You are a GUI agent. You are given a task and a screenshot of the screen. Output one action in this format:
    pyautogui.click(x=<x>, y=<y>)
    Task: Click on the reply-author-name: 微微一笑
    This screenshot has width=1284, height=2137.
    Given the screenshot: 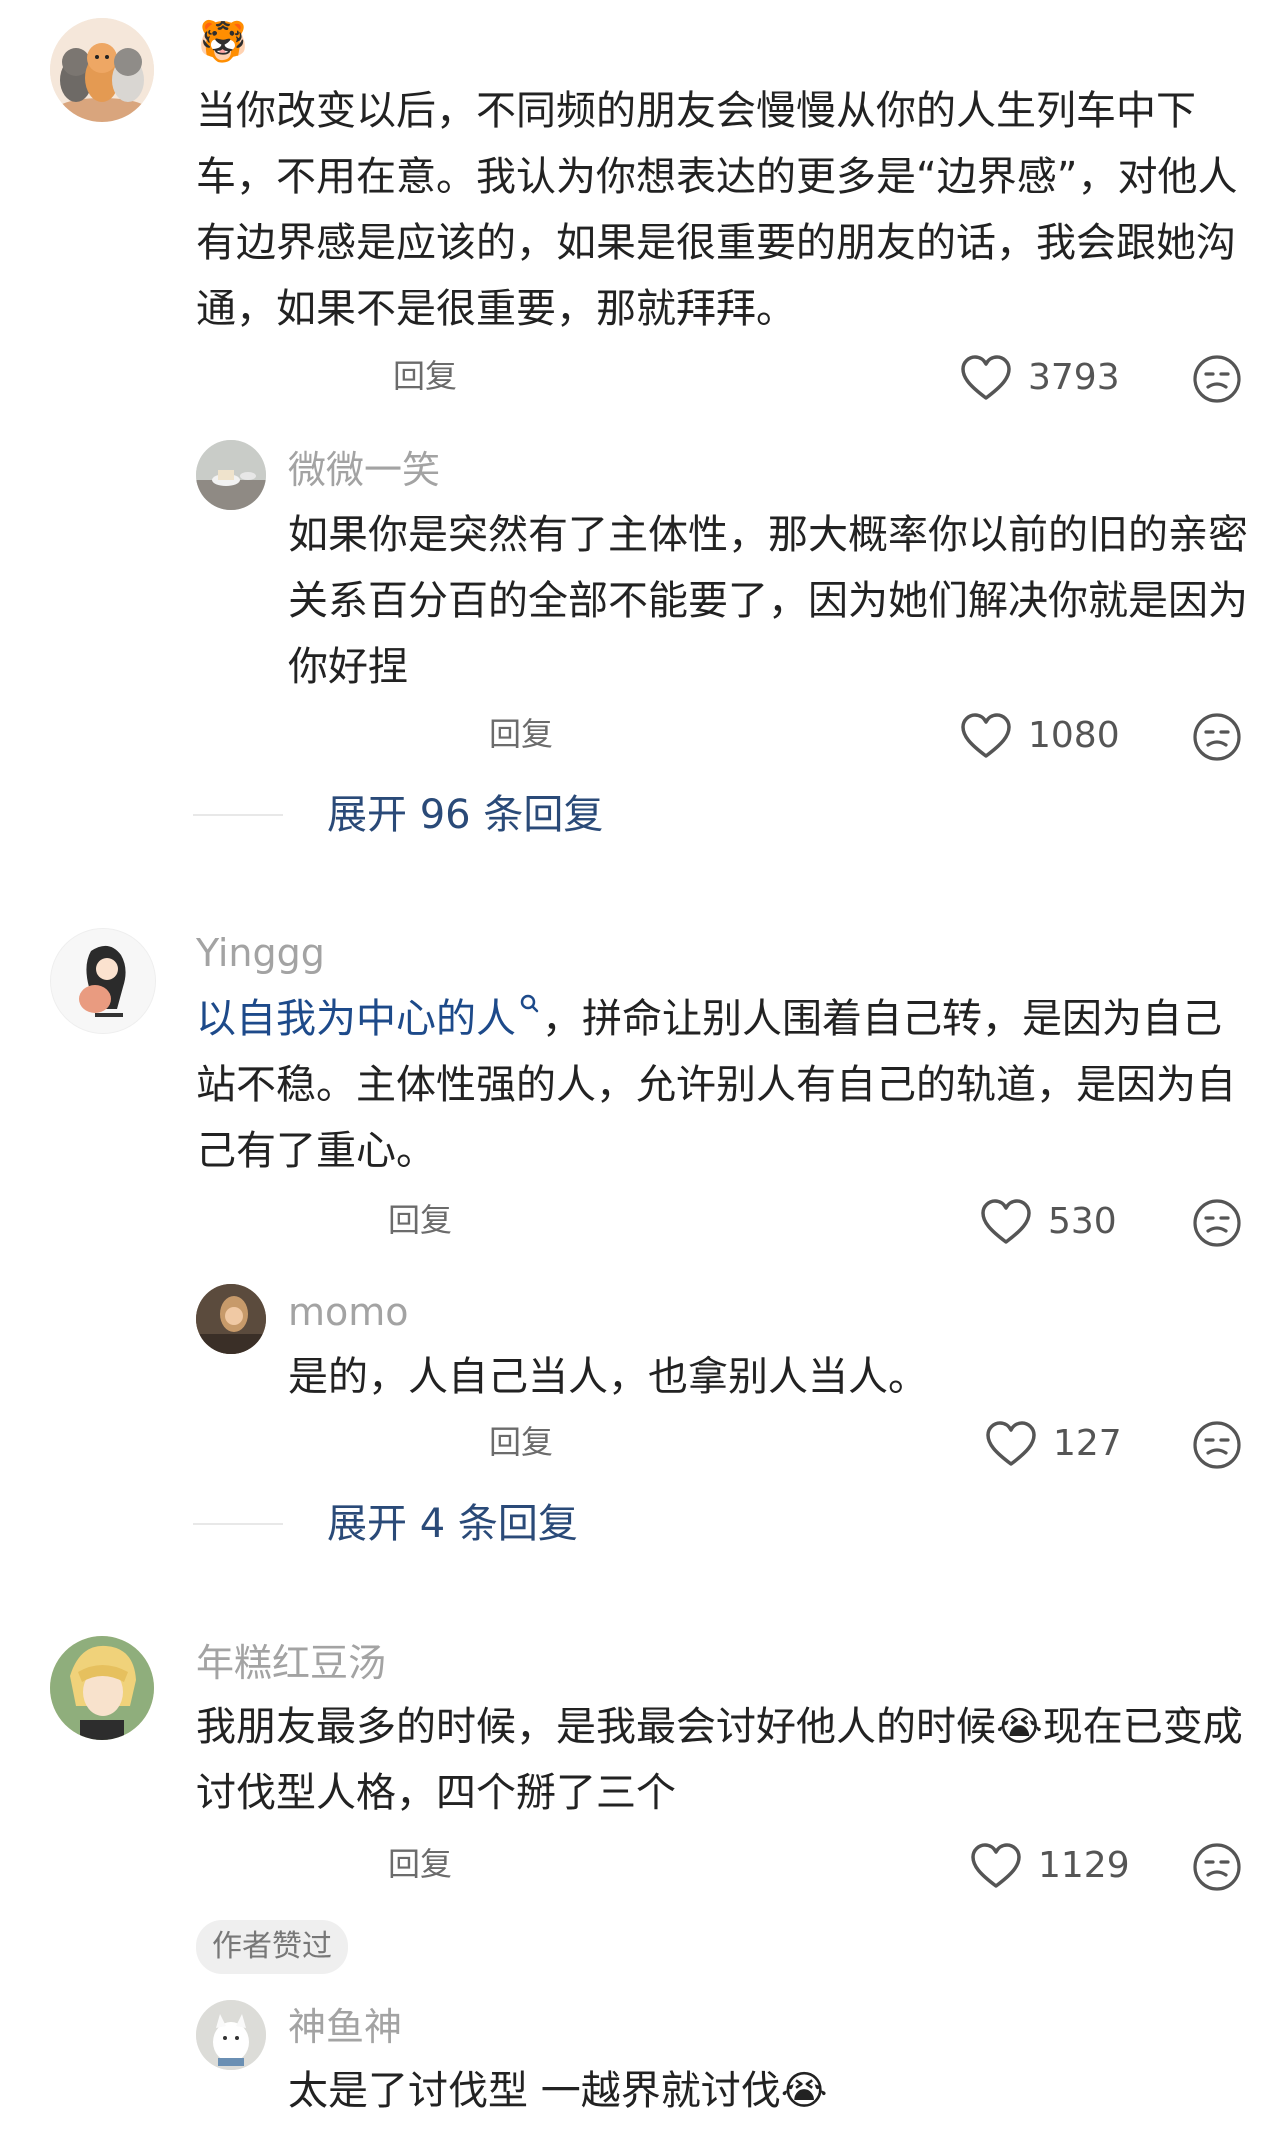 What is the action you would take?
    pyautogui.click(x=364, y=470)
    